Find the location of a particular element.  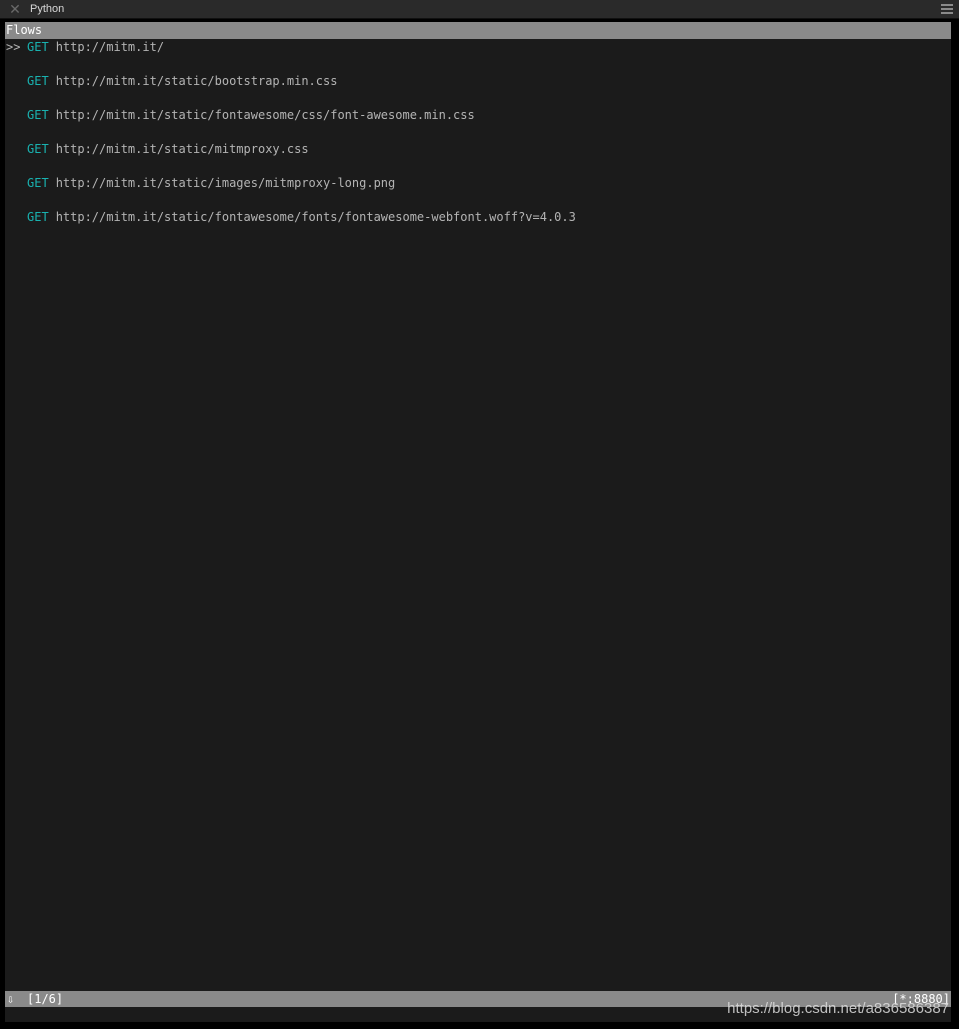

watermark: https://blog.csdn.net/a836586387 is located at coordinates (838, 1008).